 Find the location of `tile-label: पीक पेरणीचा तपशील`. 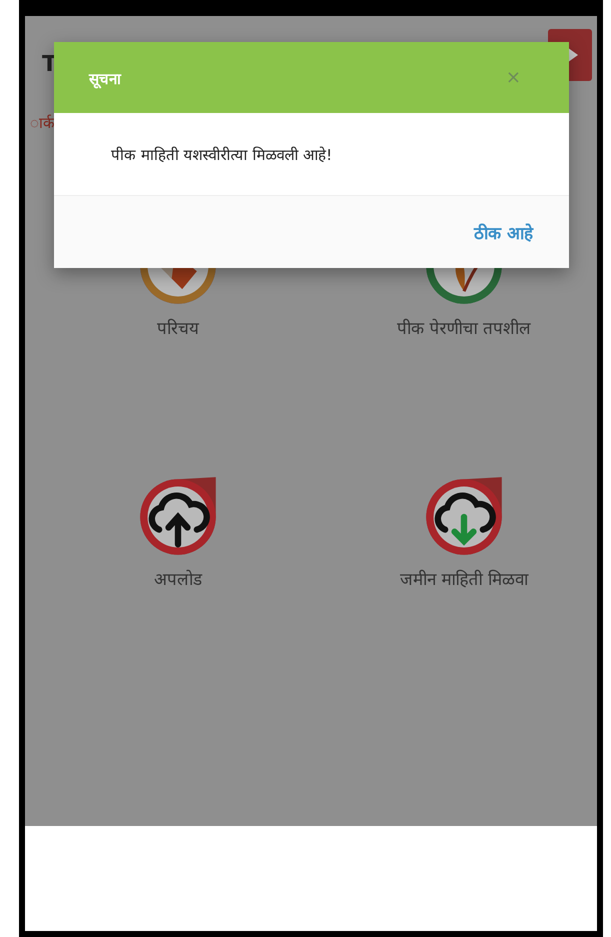

tile-label: पीक पेरणीचा तपशील is located at coordinates (464, 327).